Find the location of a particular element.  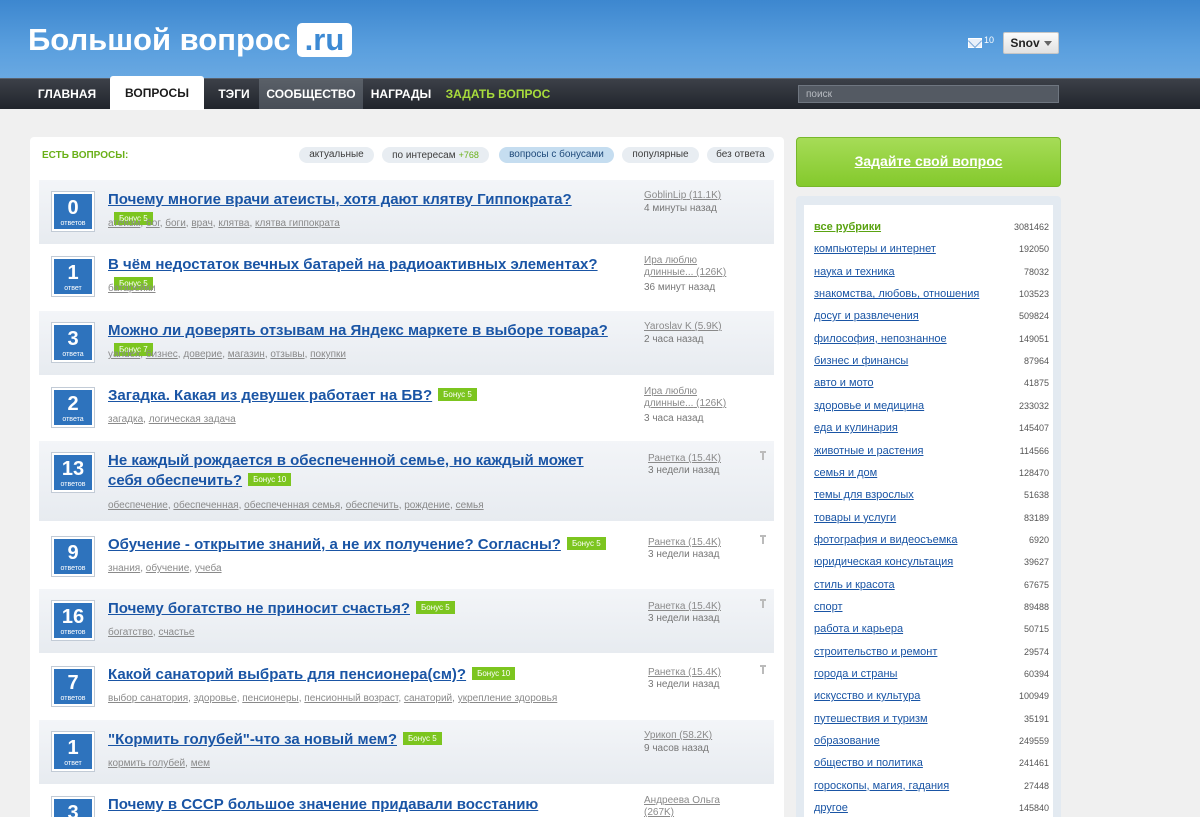

tag-link: обеспечить is located at coordinates (372, 505).